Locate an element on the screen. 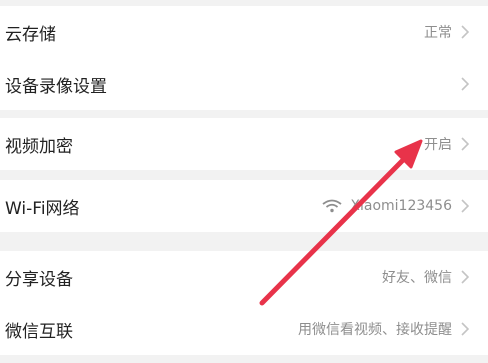 The image size is (488, 363). video-encryption-label: 视频加密 is located at coordinates (39, 146).